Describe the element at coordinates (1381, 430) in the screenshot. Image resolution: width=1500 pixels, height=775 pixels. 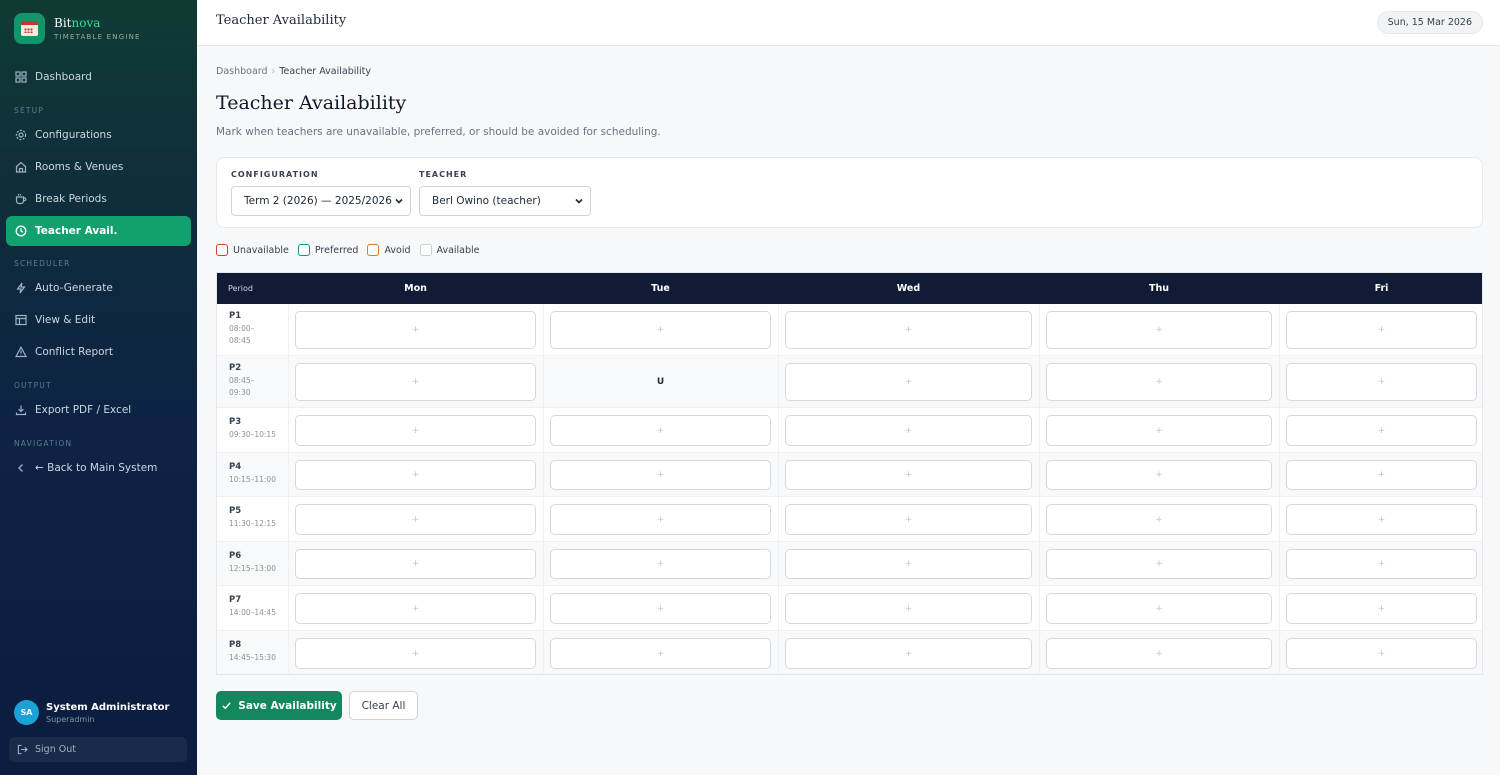
I see `availability-slot-fri-p3: +` at that location.